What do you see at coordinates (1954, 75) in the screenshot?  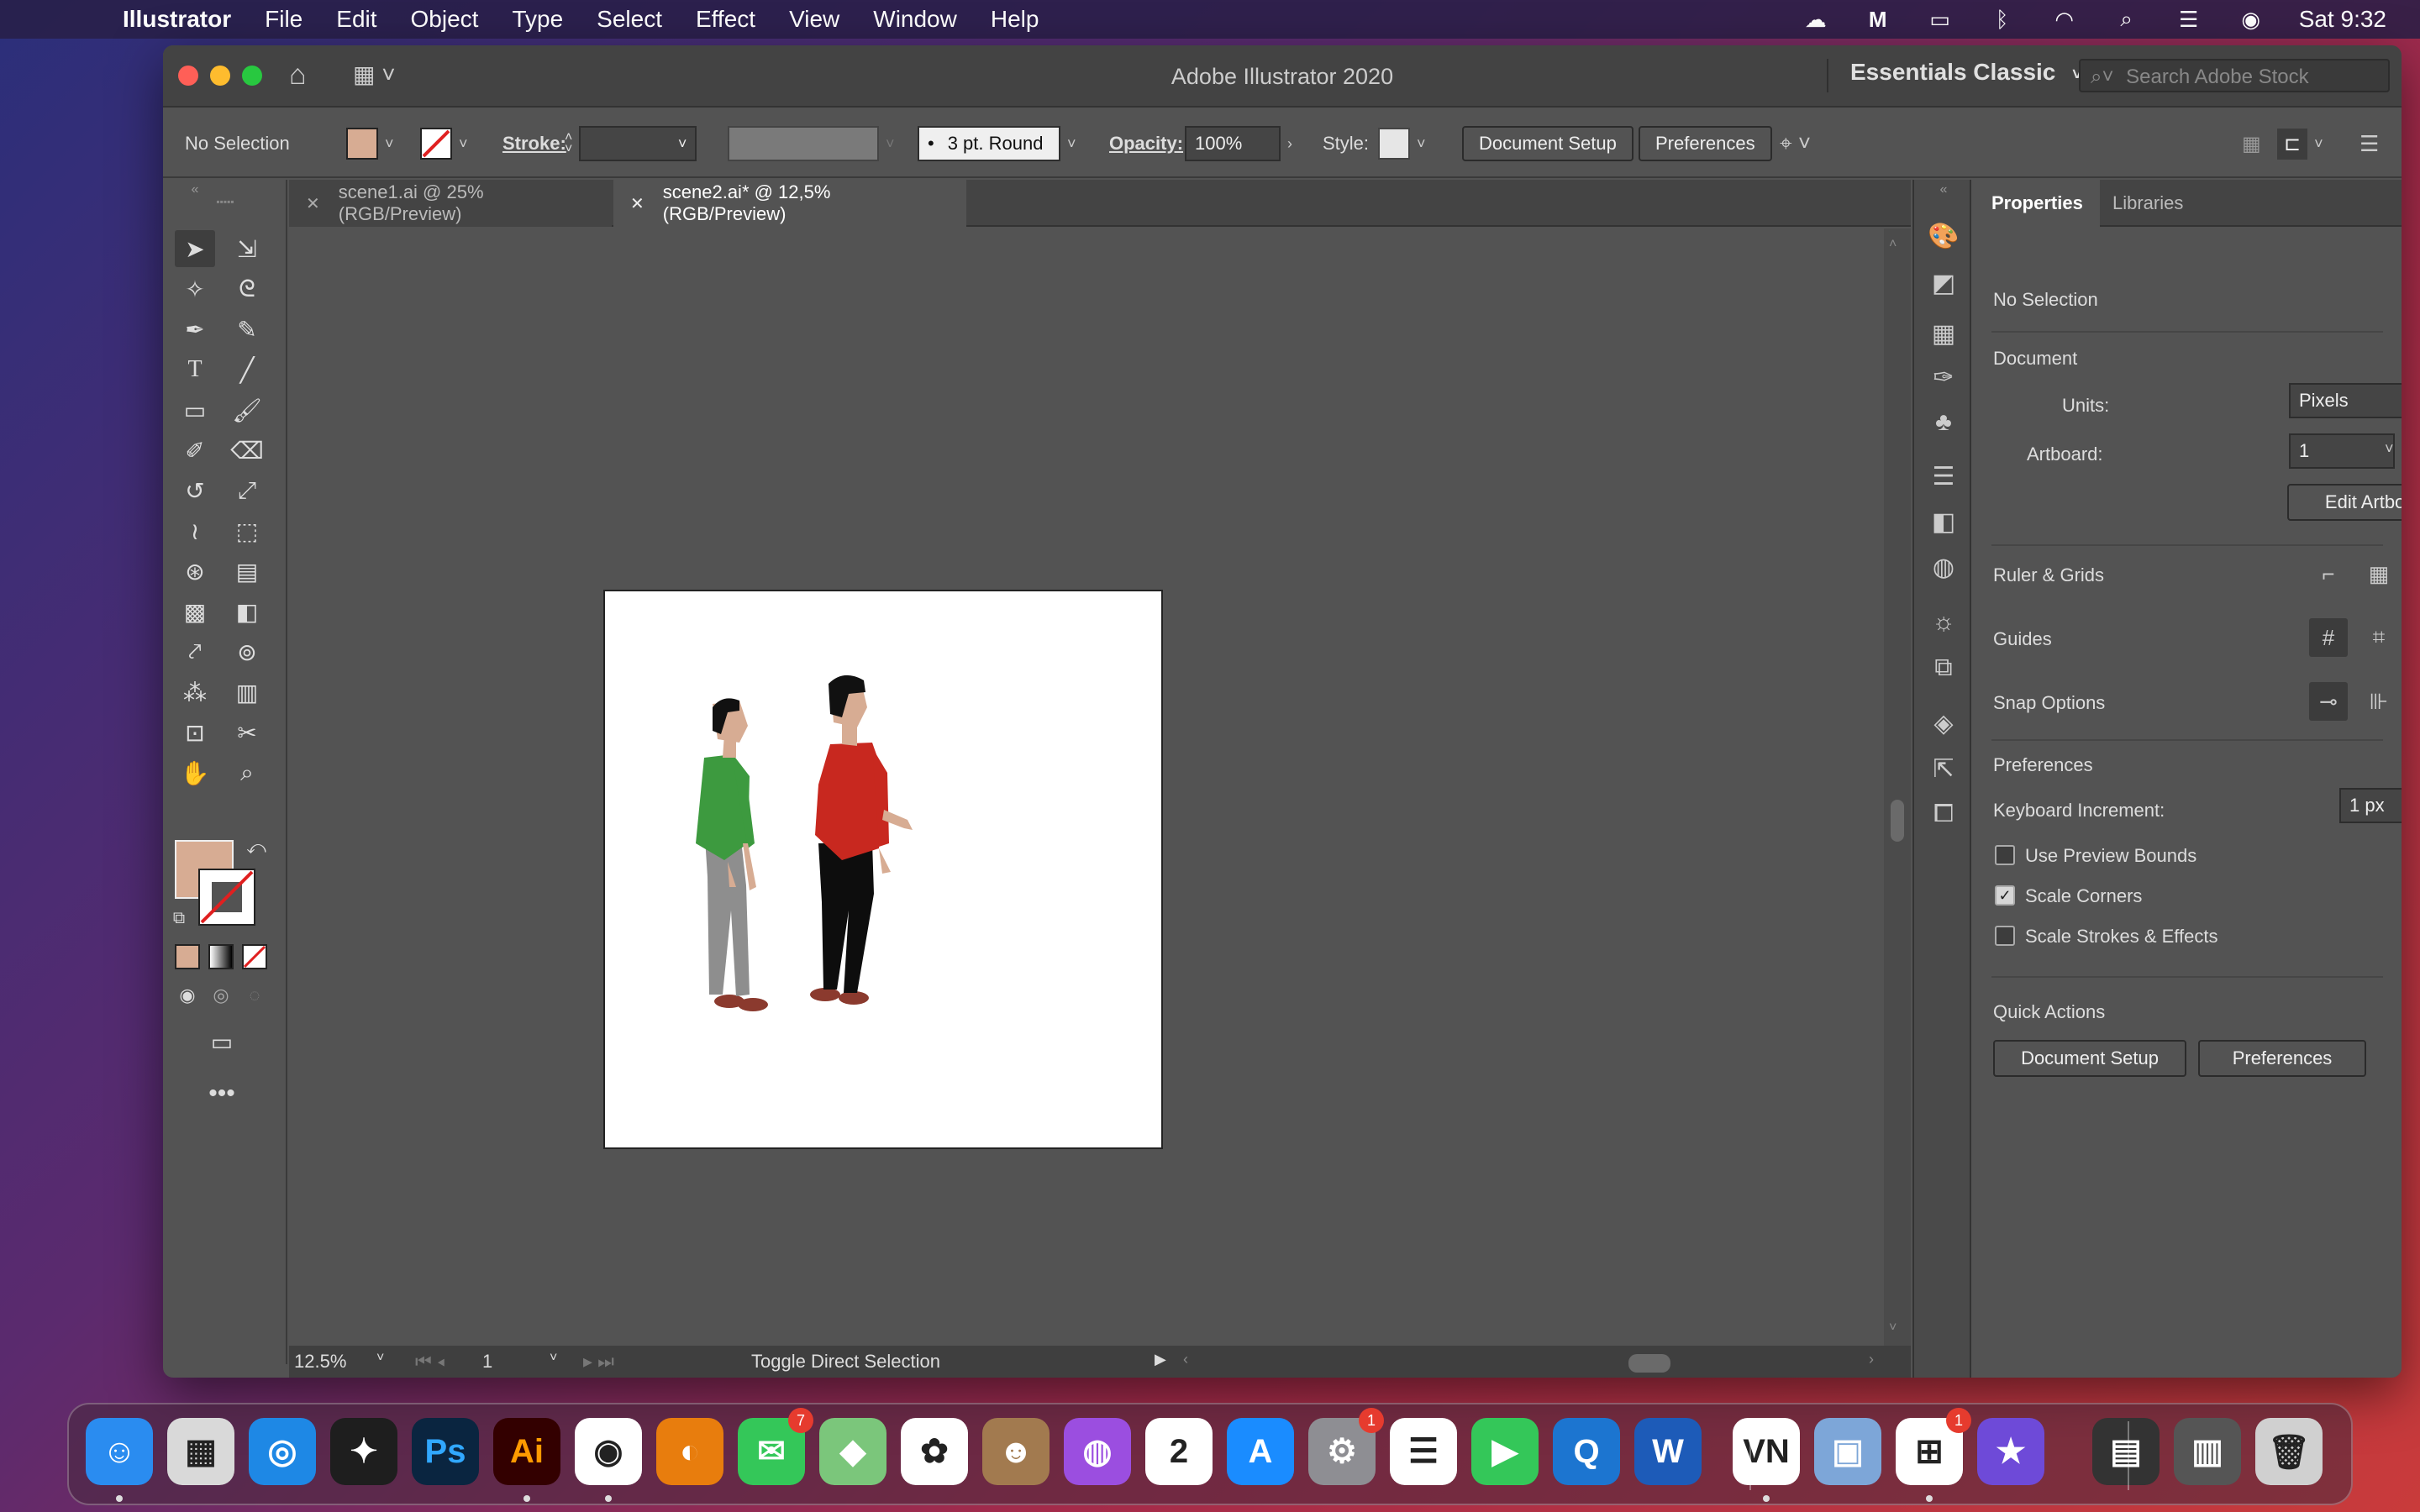 I see `workspace-switcher: Essentials Classic ˅` at bounding box center [1954, 75].